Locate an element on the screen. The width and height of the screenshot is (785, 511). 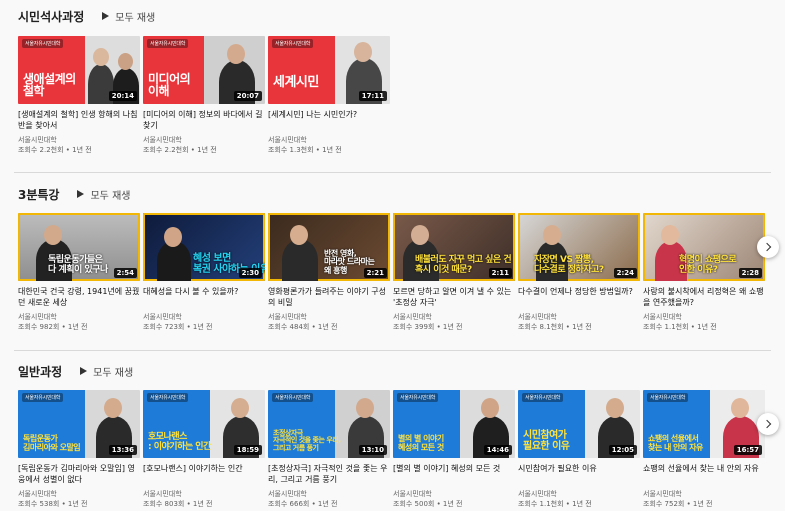
video-thumbnail: 혜성 보면 복권 사야하는 이유 2:30 is located at coordinates (204, 247).